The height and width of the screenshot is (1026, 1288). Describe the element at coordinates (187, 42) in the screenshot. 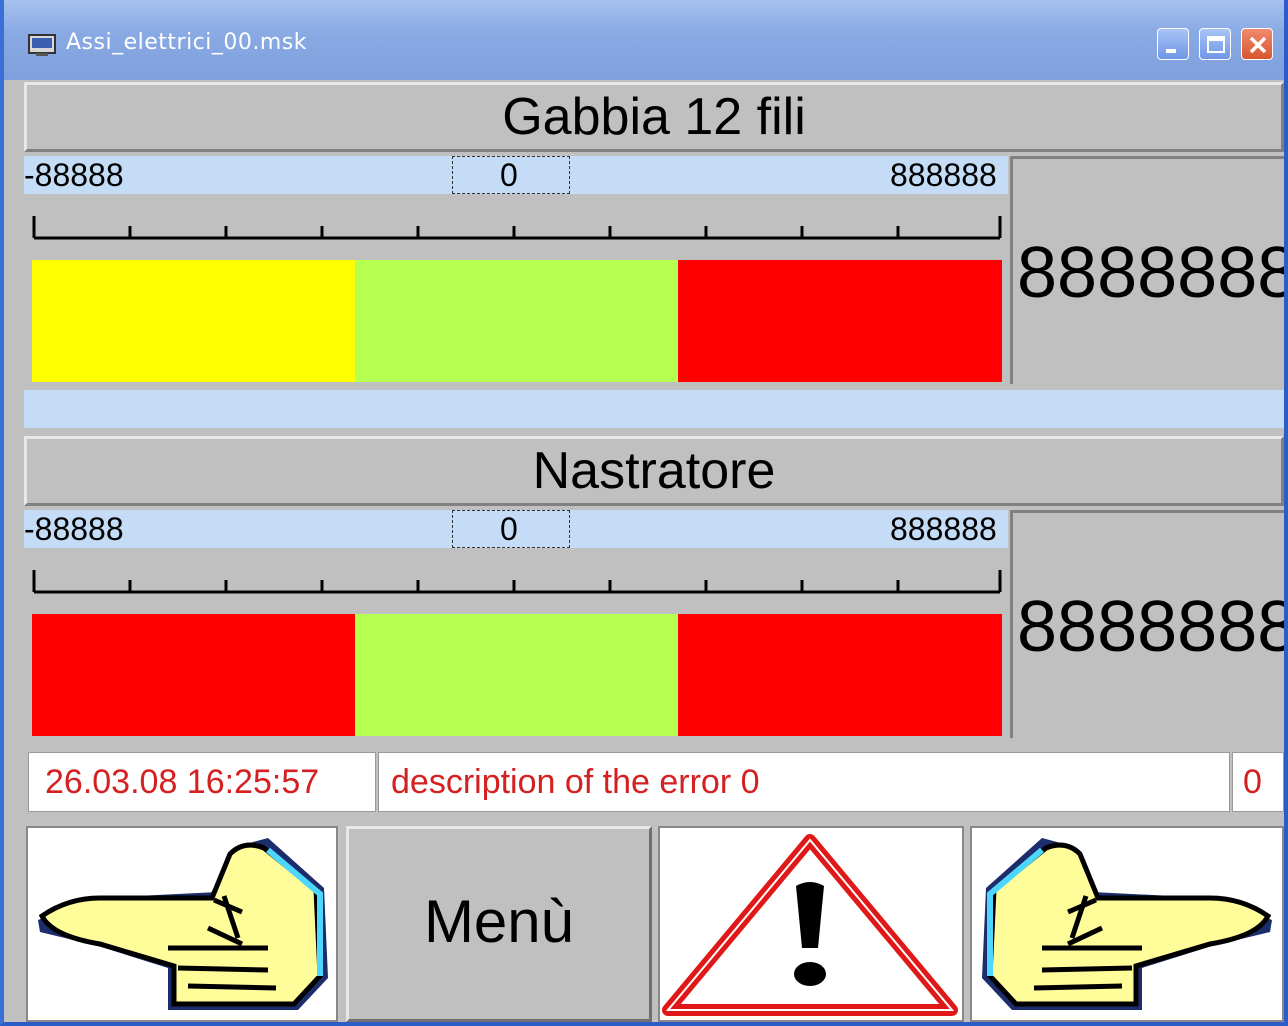

I see `window-title: Assi_elettrici_00.msk` at that location.